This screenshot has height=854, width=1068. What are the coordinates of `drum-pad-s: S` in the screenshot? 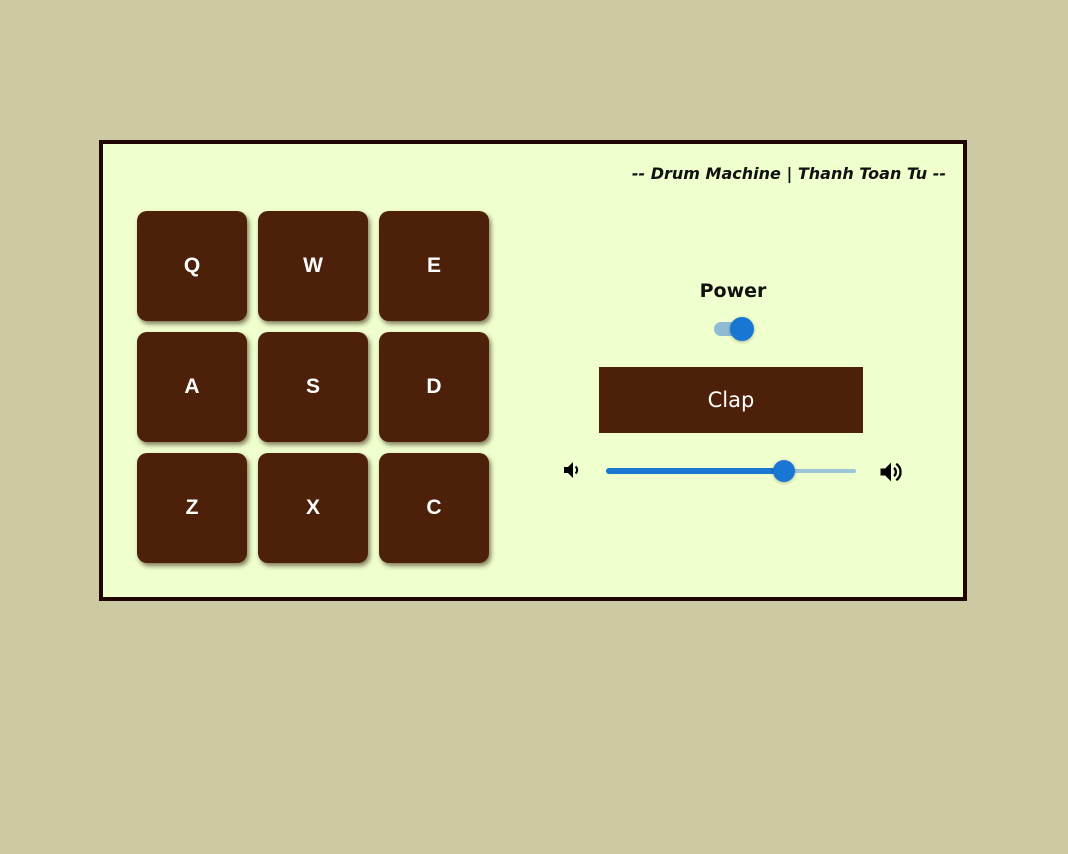 It's located at (313, 387).